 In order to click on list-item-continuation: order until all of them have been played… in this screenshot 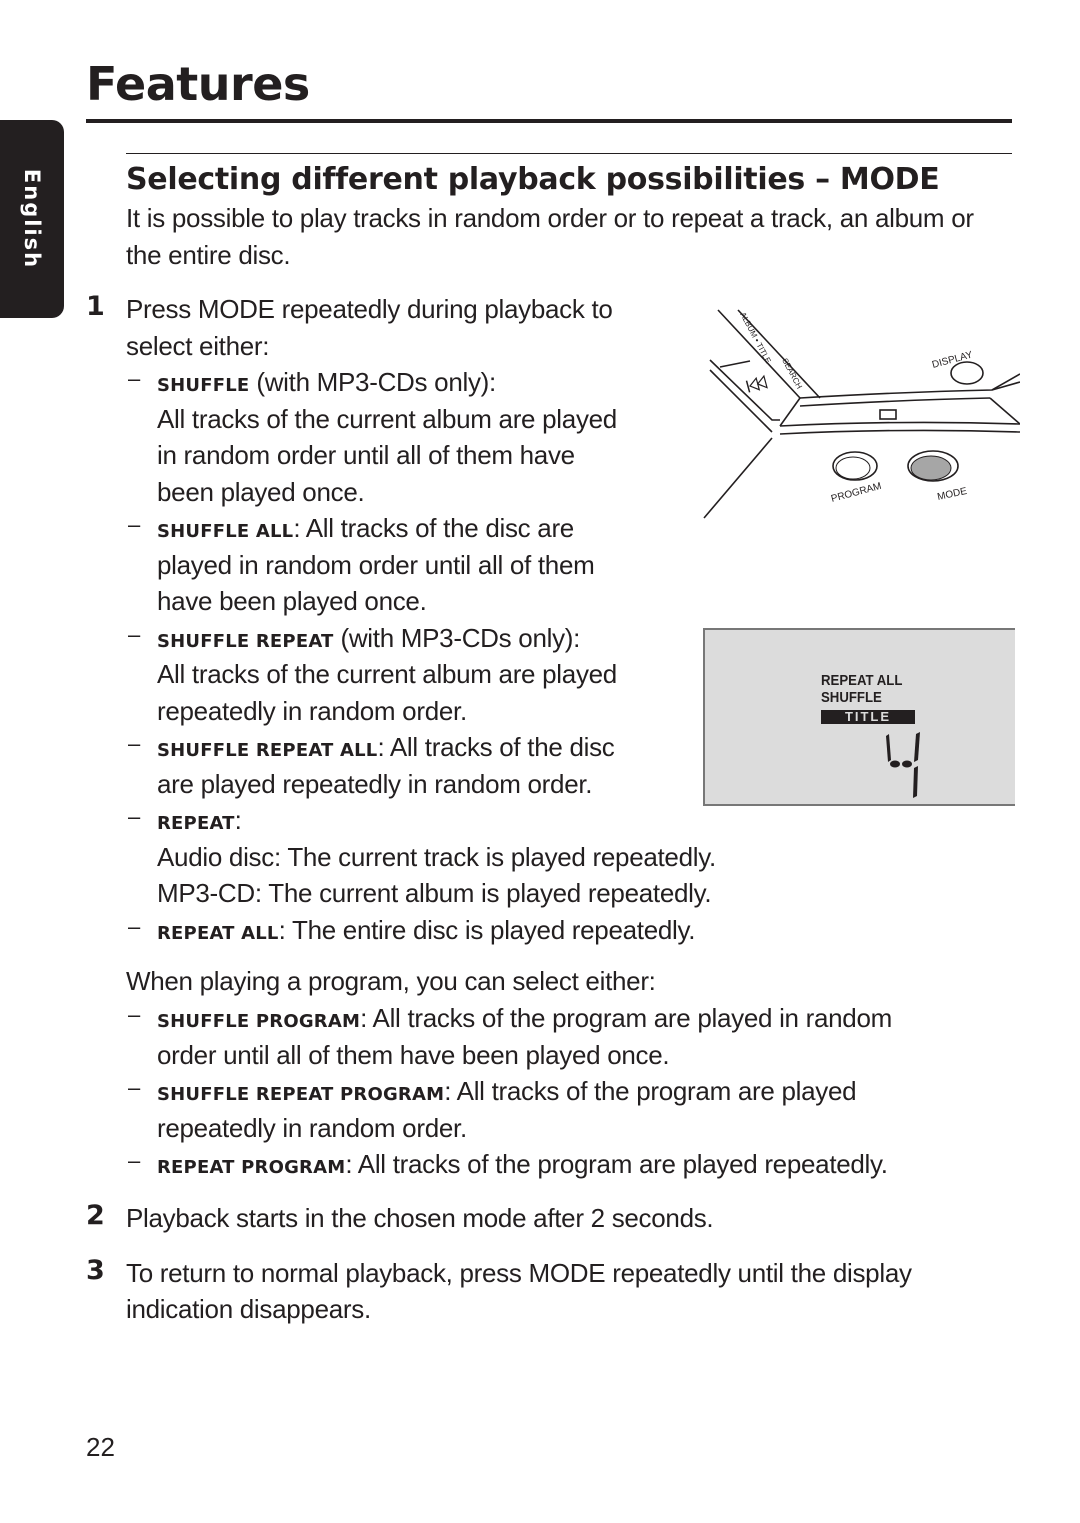, I will do `click(413, 1054)`.